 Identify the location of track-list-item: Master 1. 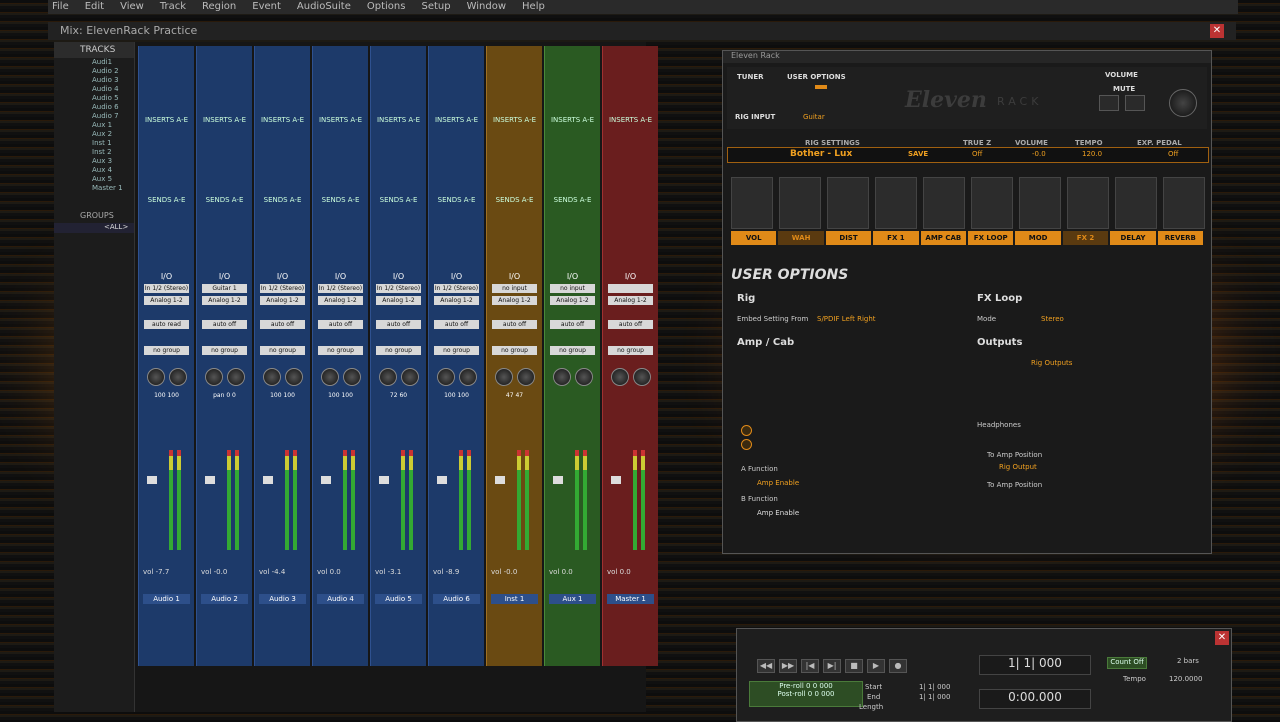
(94, 188).